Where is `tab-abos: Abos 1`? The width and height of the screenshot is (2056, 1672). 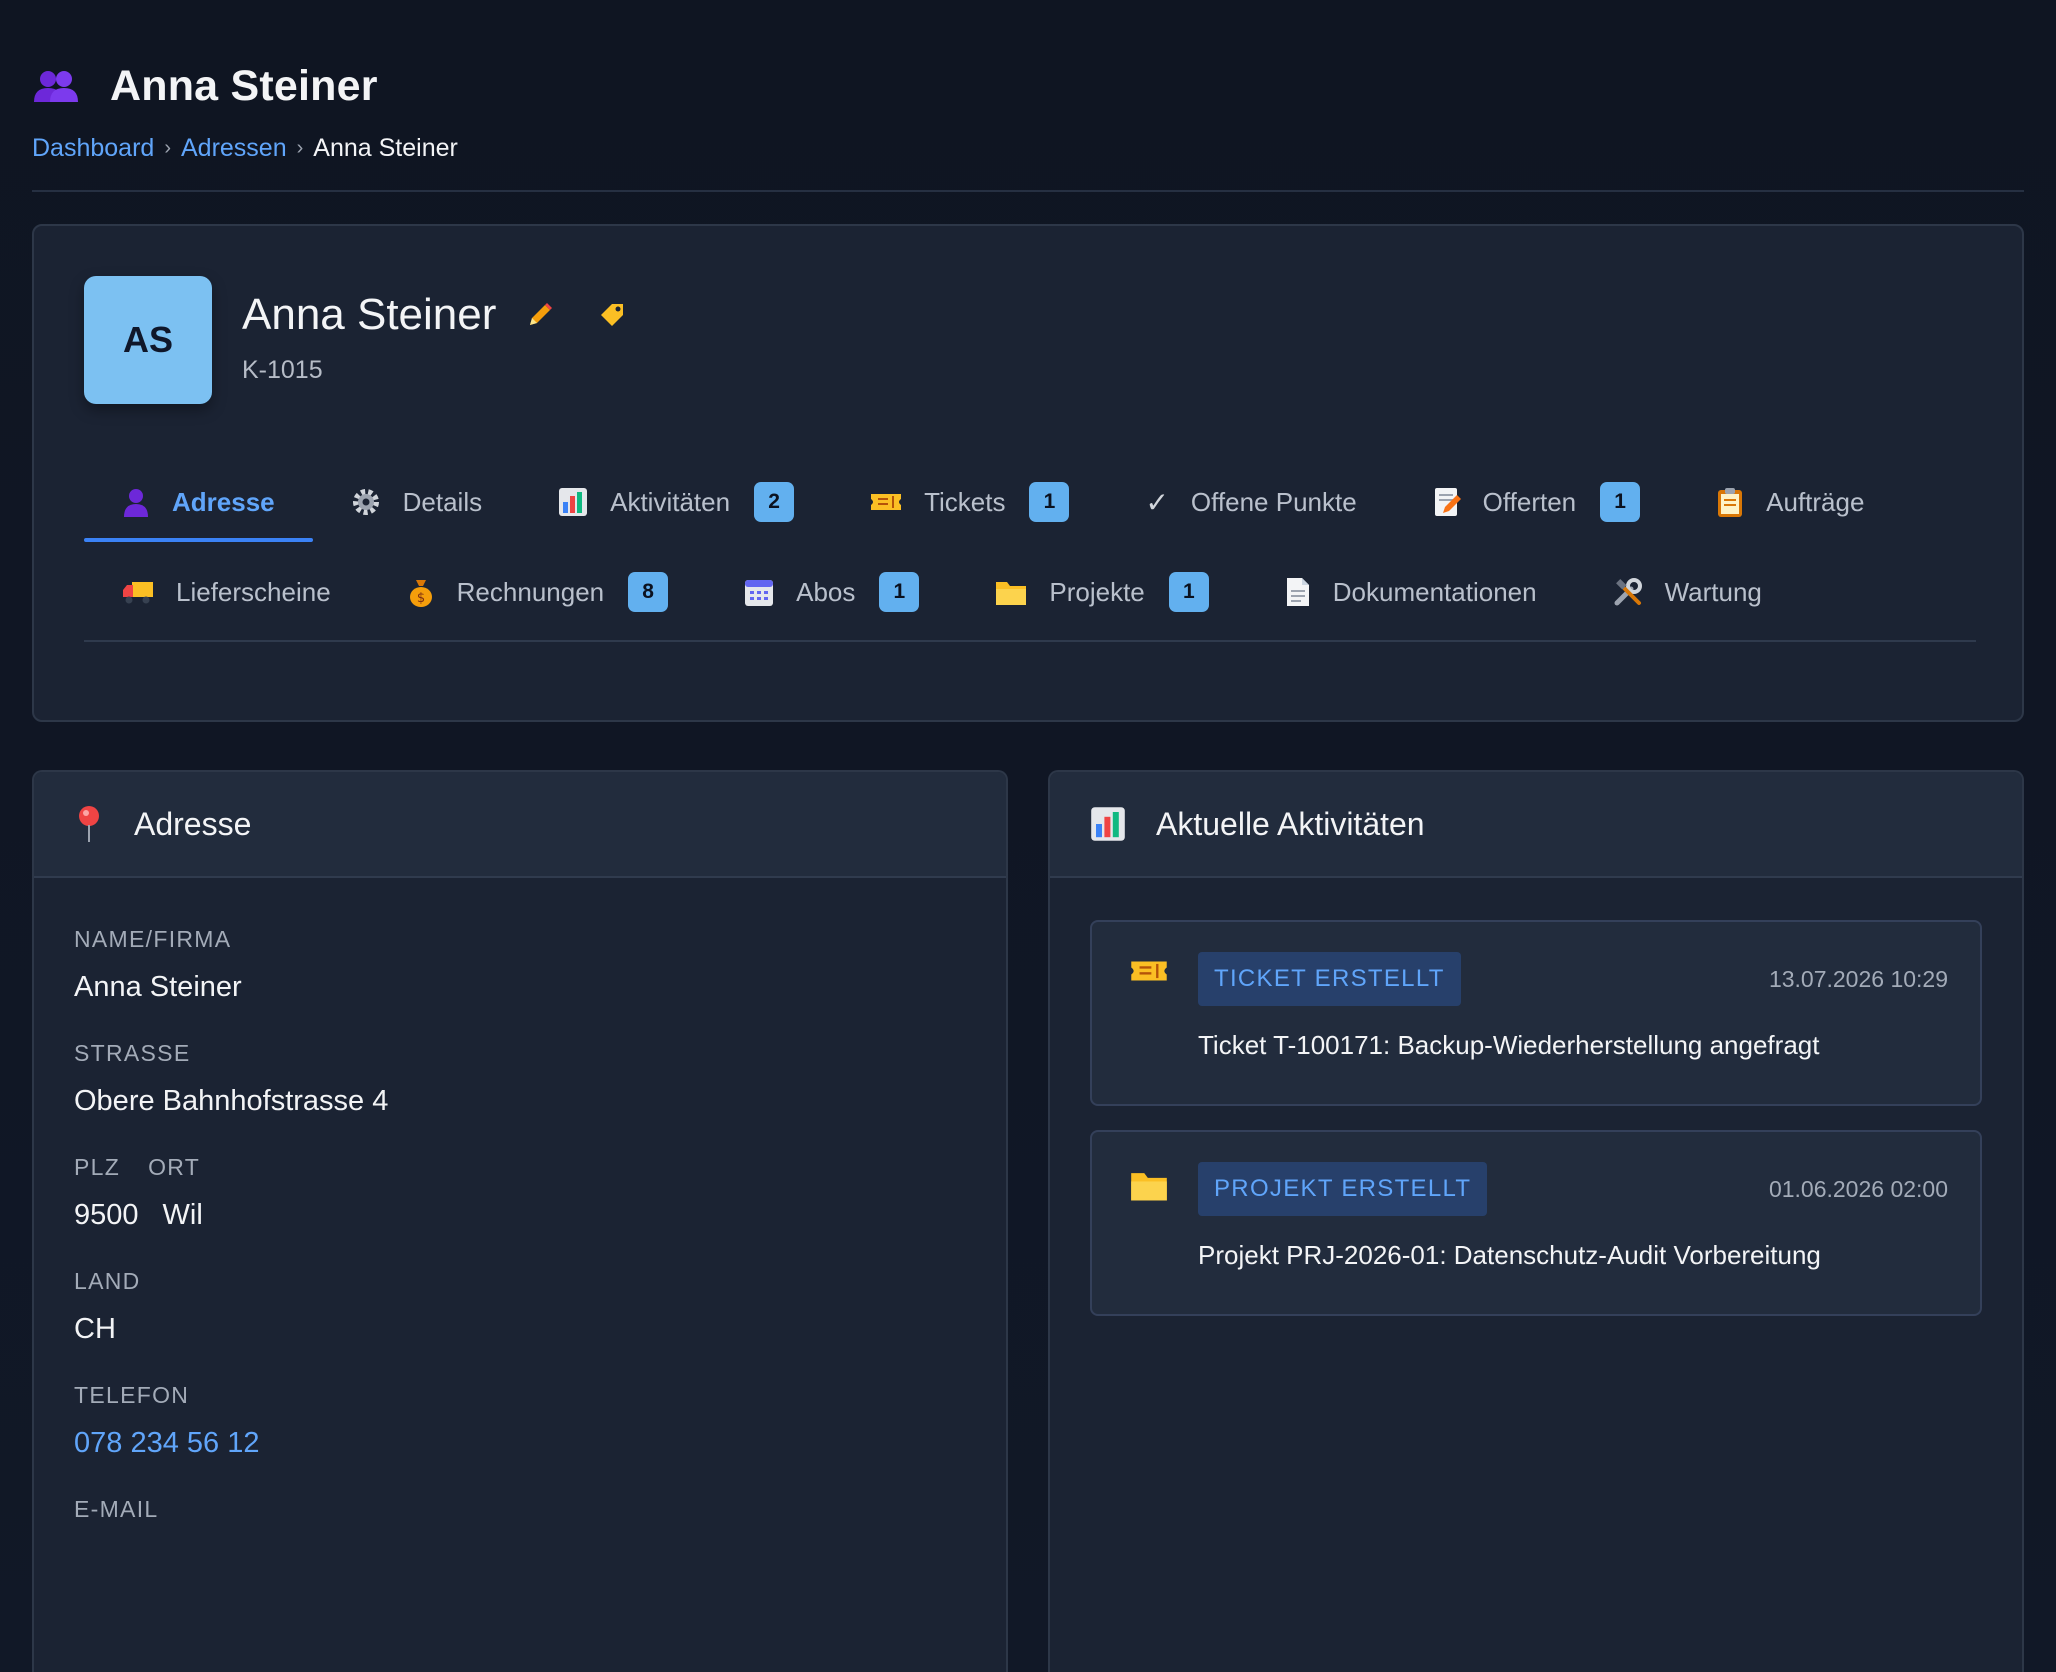 tab-abos: Abos 1 is located at coordinates (831, 592).